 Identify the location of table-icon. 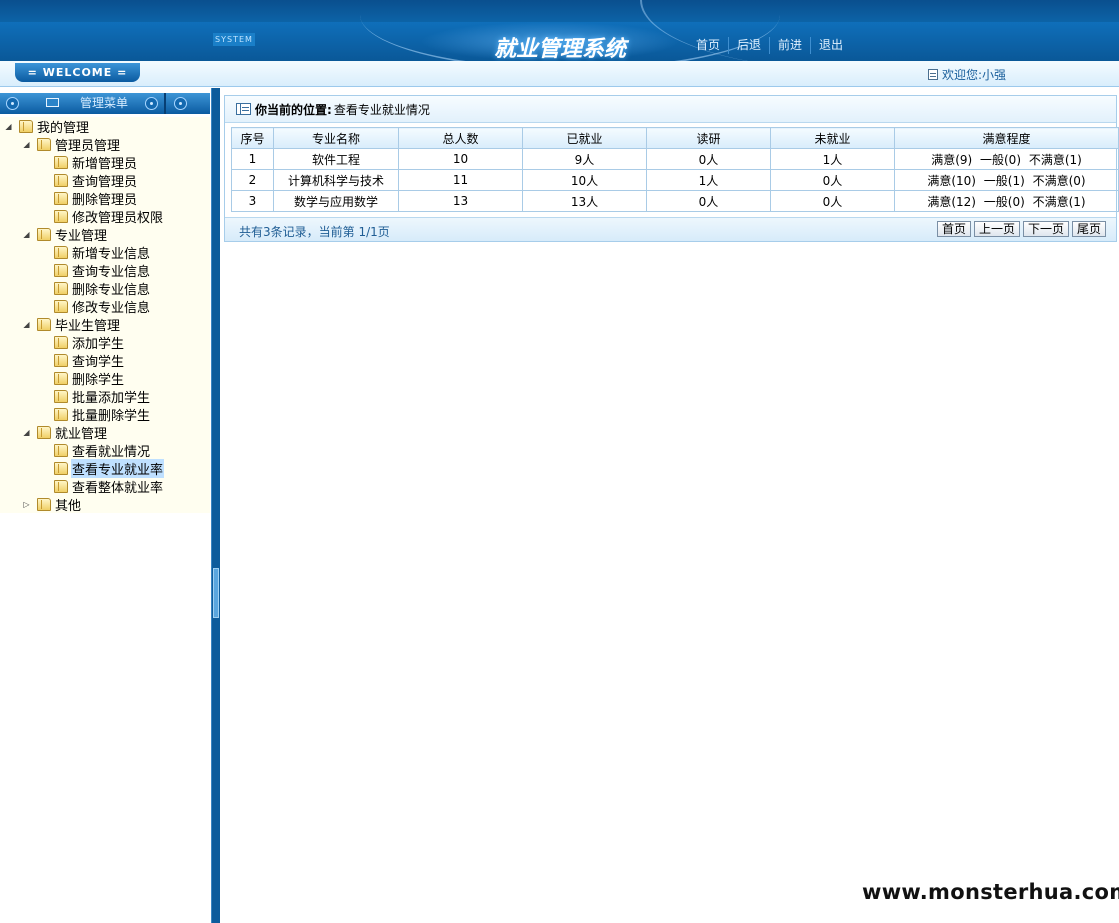
(243, 109).